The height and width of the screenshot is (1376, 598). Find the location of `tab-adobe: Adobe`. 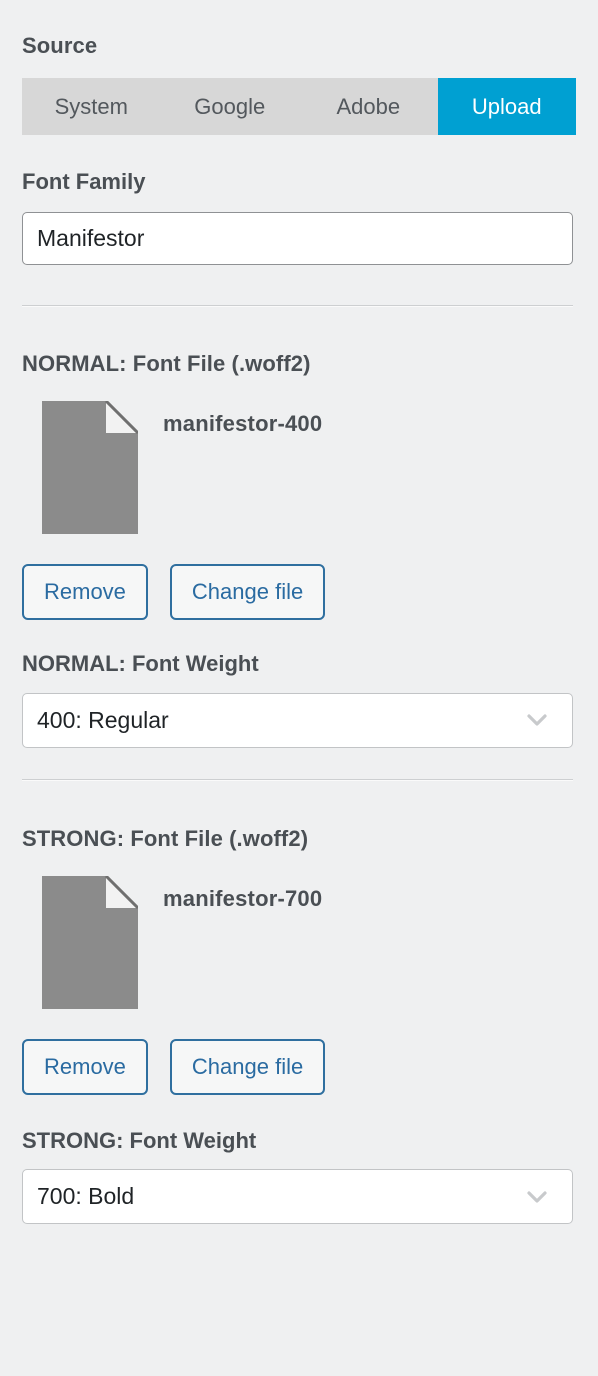

tab-adobe: Adobe is located at coordinates (368, 107).